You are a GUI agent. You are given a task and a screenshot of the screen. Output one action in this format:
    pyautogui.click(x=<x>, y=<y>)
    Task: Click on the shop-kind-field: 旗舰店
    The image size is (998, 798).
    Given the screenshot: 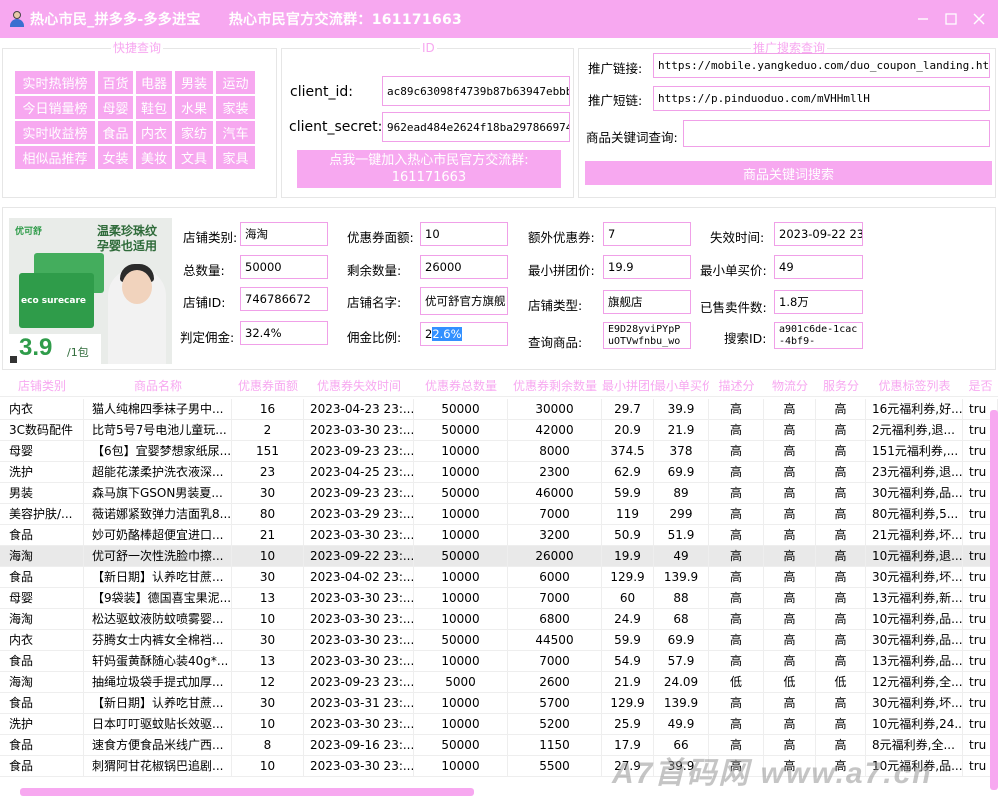 What is the action you would take?
    pyautogui.click(x=647, y=302)
    